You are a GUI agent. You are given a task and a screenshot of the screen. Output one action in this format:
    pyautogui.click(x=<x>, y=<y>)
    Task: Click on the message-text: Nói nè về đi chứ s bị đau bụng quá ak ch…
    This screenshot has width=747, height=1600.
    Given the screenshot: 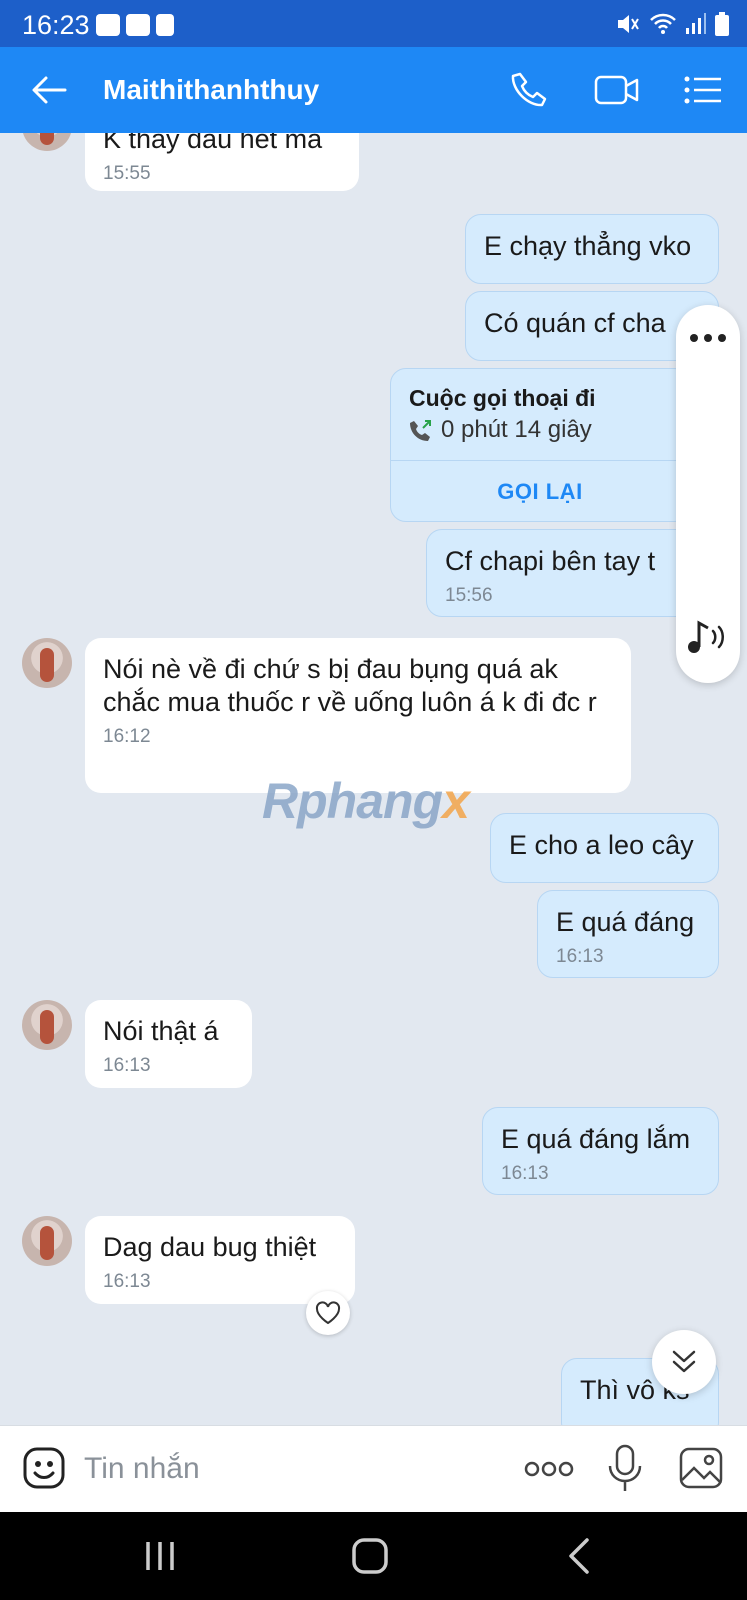 What is the action you would take?
    pyautogui.click(x=350, y=685)
    